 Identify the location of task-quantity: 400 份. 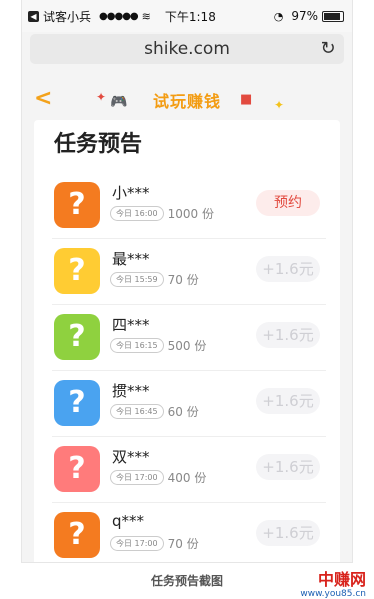
(187, 478).